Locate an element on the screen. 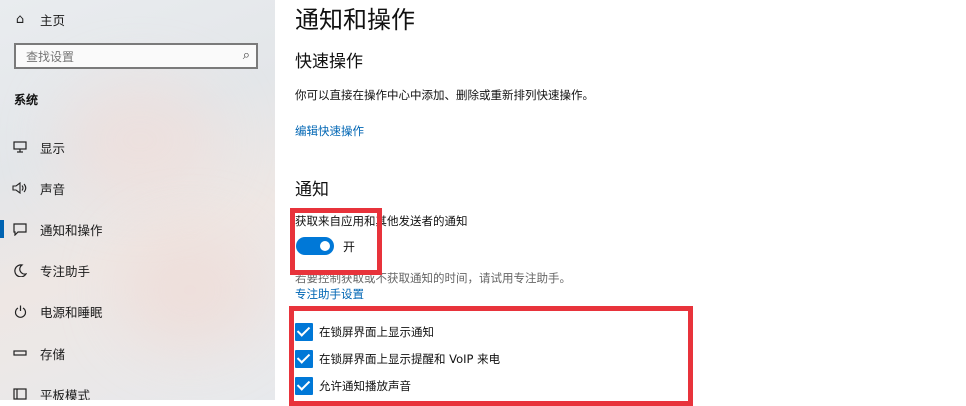 This screenshot has height=406, width=966. sidebar-item-label: 主页 is located at coordinates (53, 20).